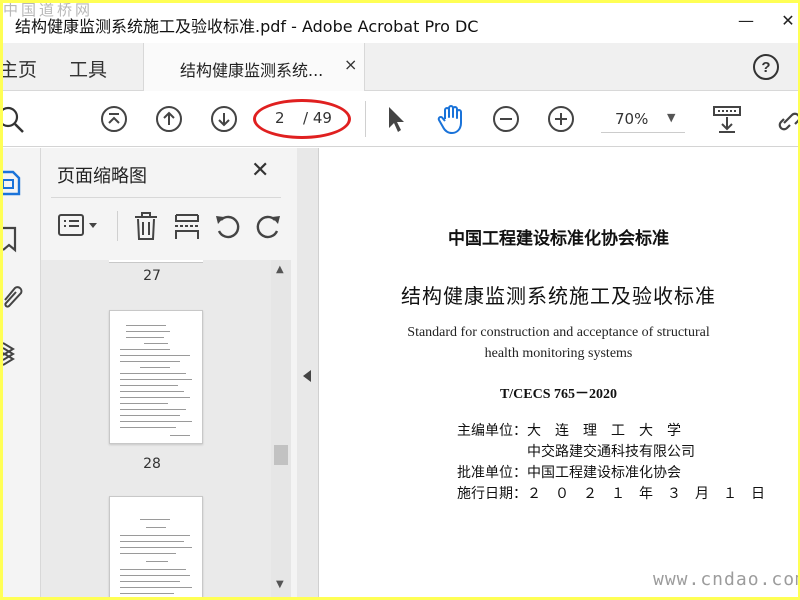 The image size is (800, 600). What do you see at coordinates (400, 67) in the screenshot?
I see `tab-bar: 主页 工具 结构健康监测系统... × ?` at bounding box center [400, 67].